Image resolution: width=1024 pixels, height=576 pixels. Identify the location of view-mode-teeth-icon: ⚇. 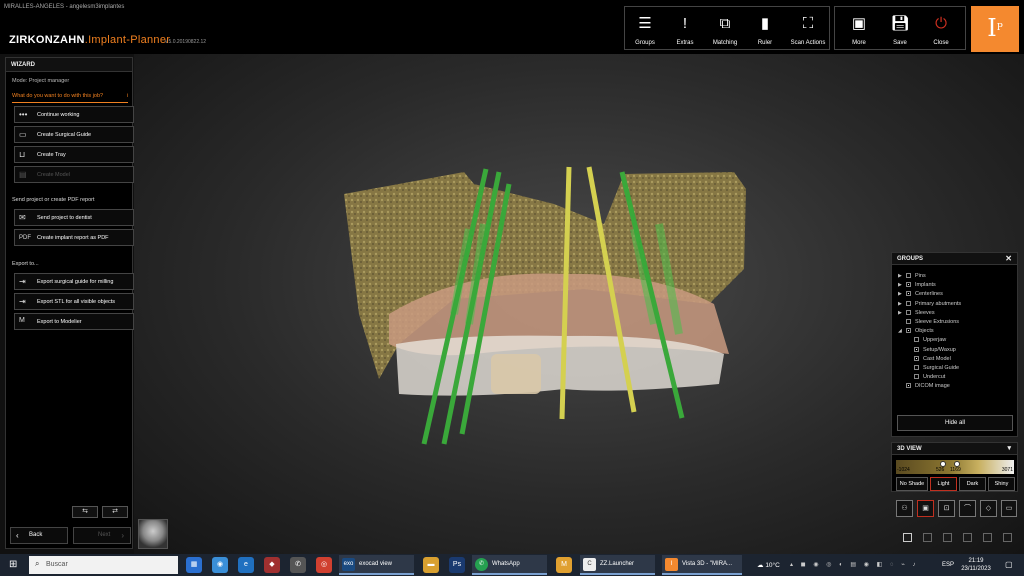
(904, 508).